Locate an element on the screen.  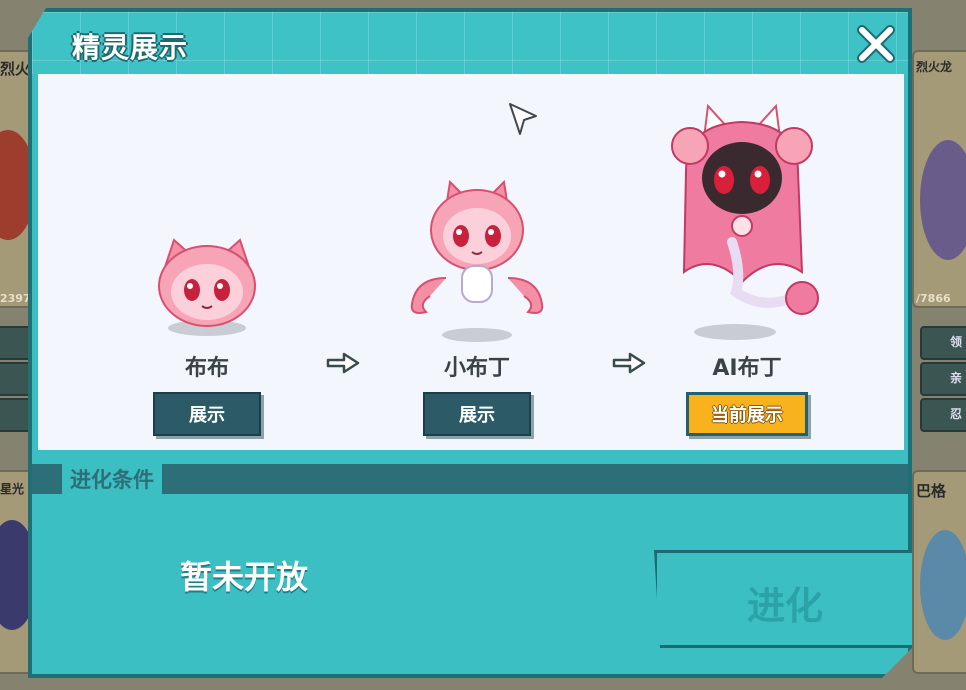
conditions-tab: 进化条件 is located at coordinates (112, 480).